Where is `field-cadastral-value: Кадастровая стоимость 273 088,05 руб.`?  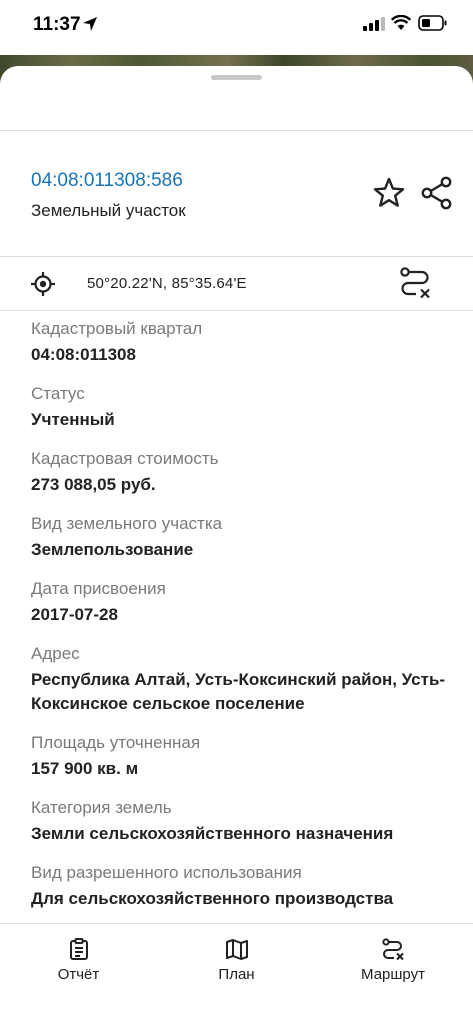
field-cadastral-value: Кадастровая стоимость 273 088,05 руб. is located at coordinates (246, 472).